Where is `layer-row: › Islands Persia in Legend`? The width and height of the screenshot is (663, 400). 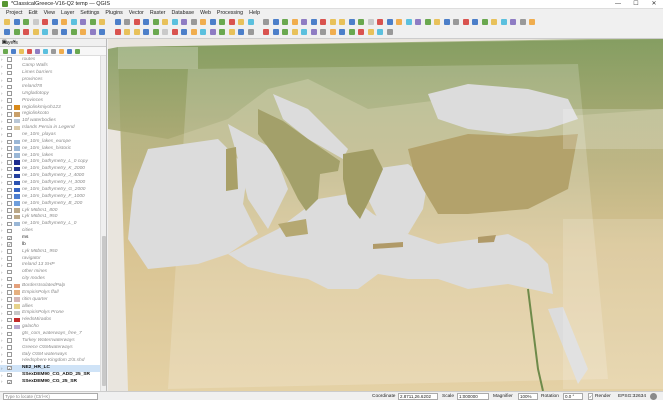 layer-row: › Islands Persia in Legend is located at coordinates (50, 128).